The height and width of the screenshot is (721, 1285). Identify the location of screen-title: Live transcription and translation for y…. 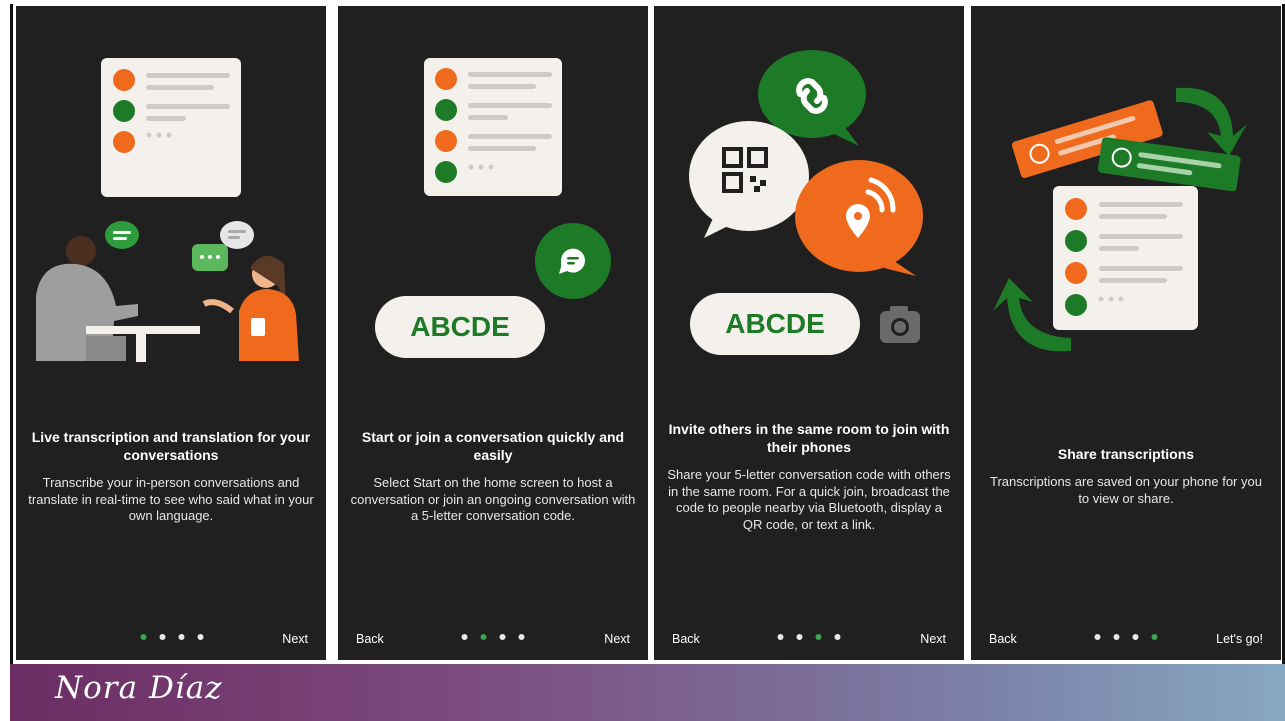
(171, 446).